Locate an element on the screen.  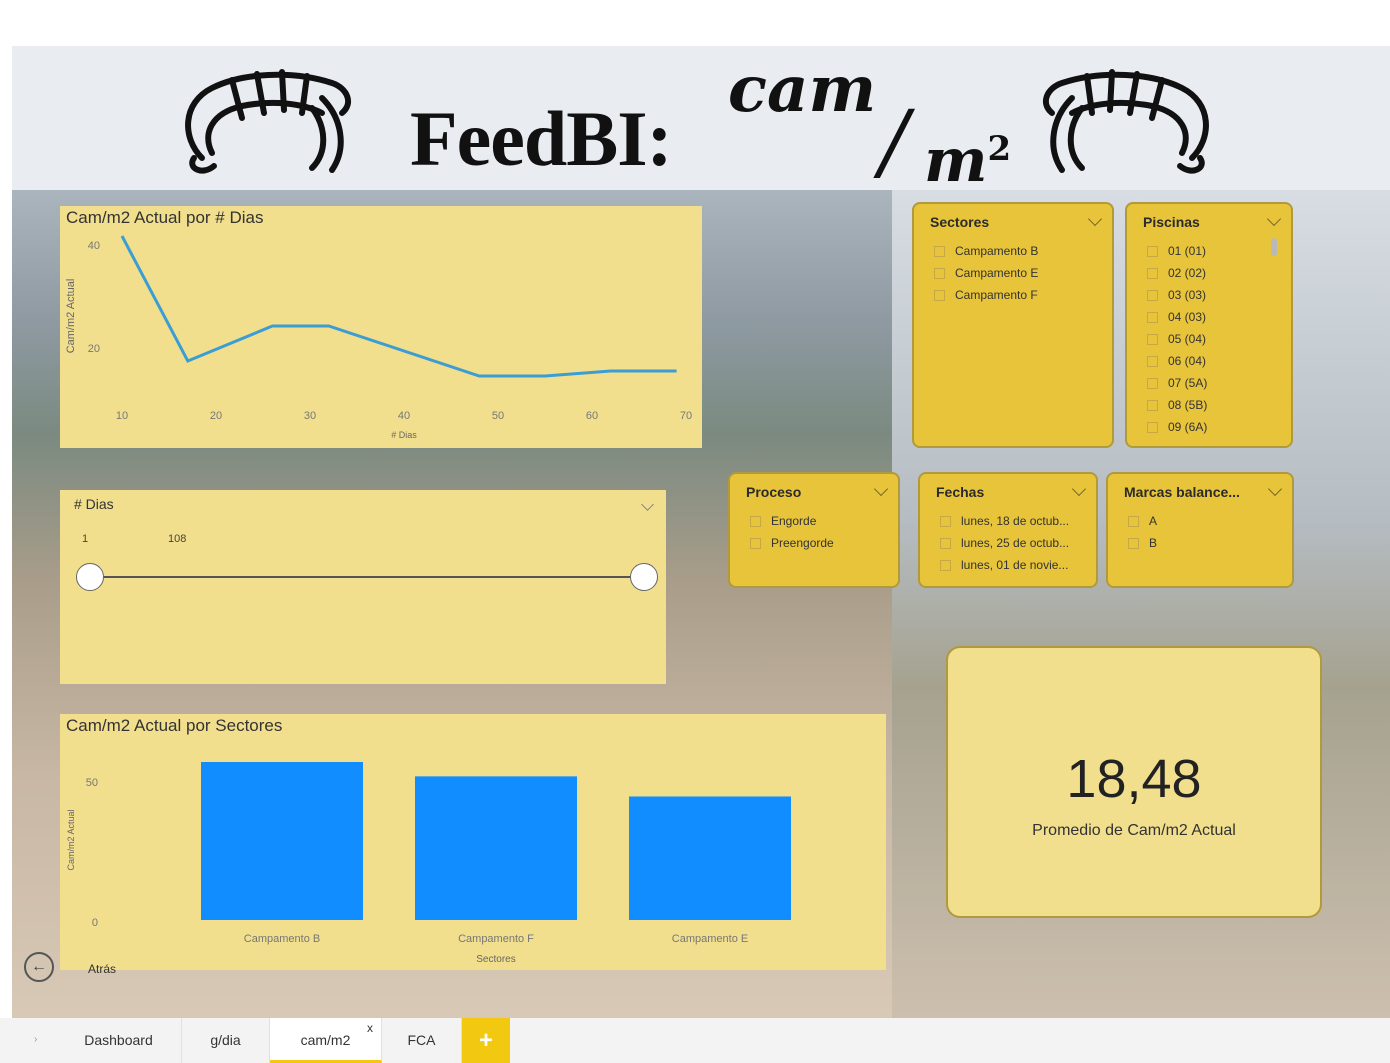
slider-min-handle is located at coordinates (90, 577).